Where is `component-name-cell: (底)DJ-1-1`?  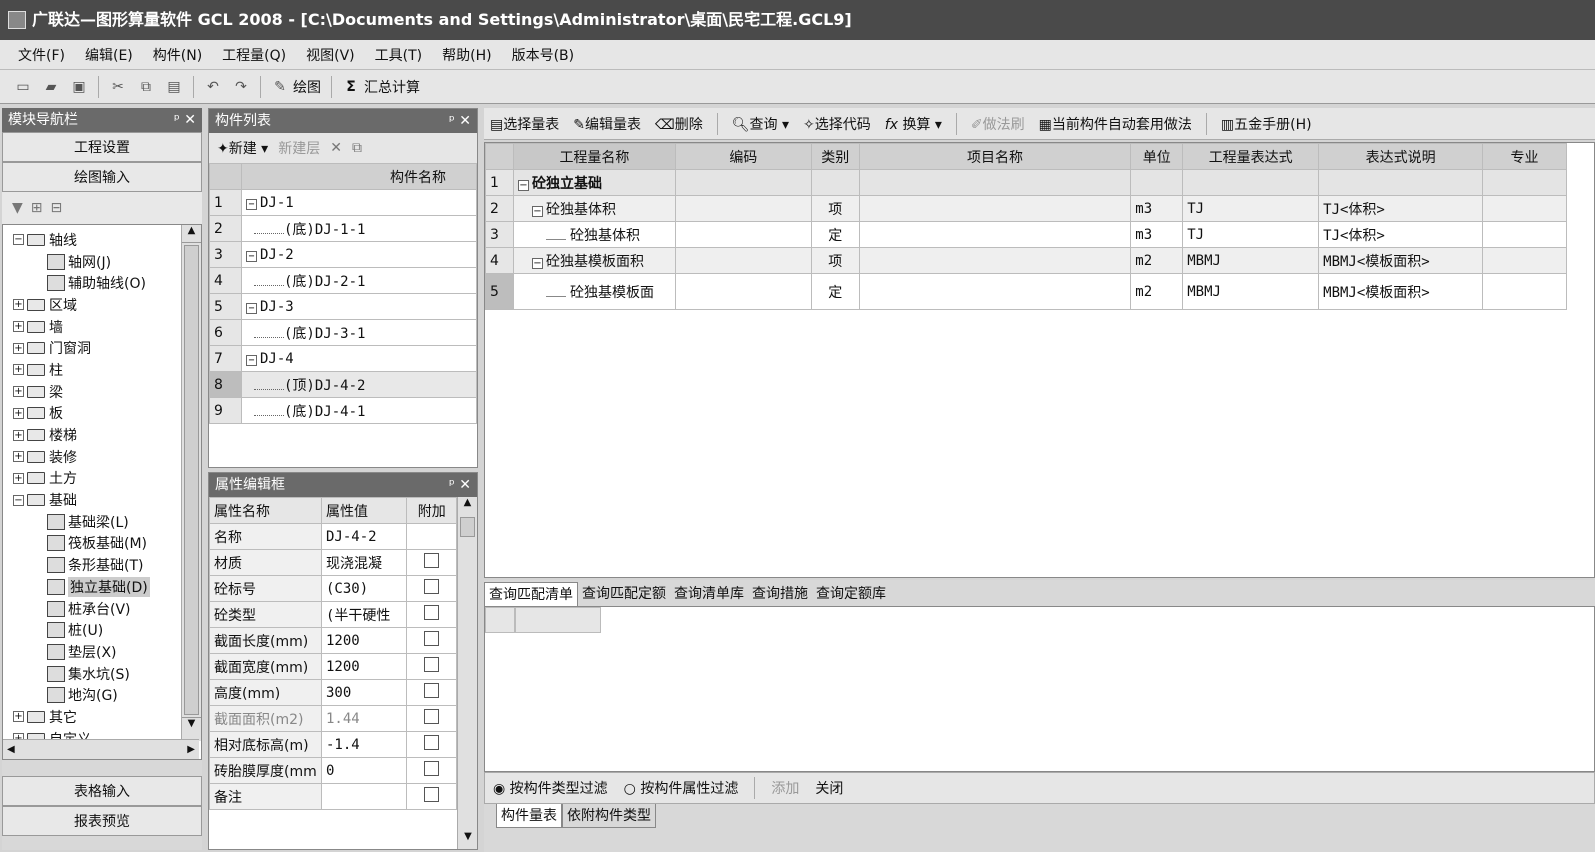
component-name-cell: (底)DJ-1-1 is located at coordinates (359, 228).